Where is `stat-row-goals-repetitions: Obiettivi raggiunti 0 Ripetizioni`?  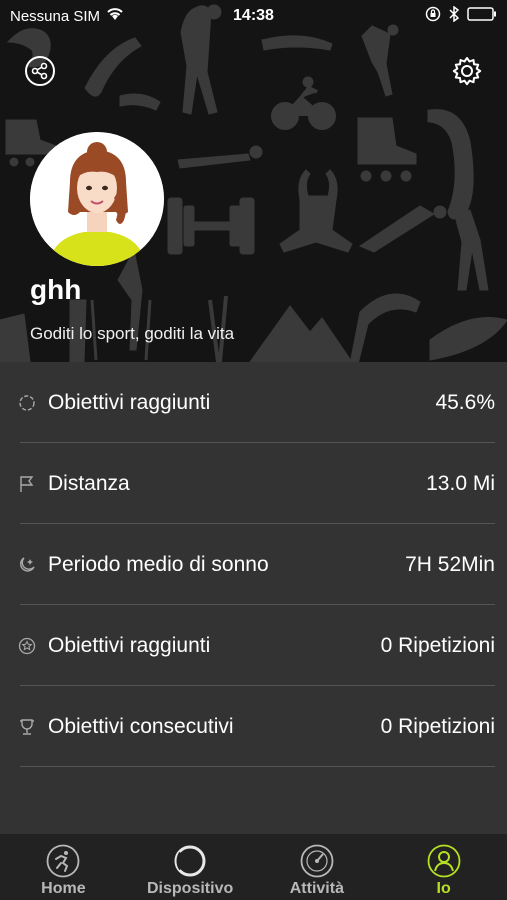
stat-row-goals-repetitions: Obiettivi raggiunti 0 Ripetizioni is located at coordinates (253, 645).